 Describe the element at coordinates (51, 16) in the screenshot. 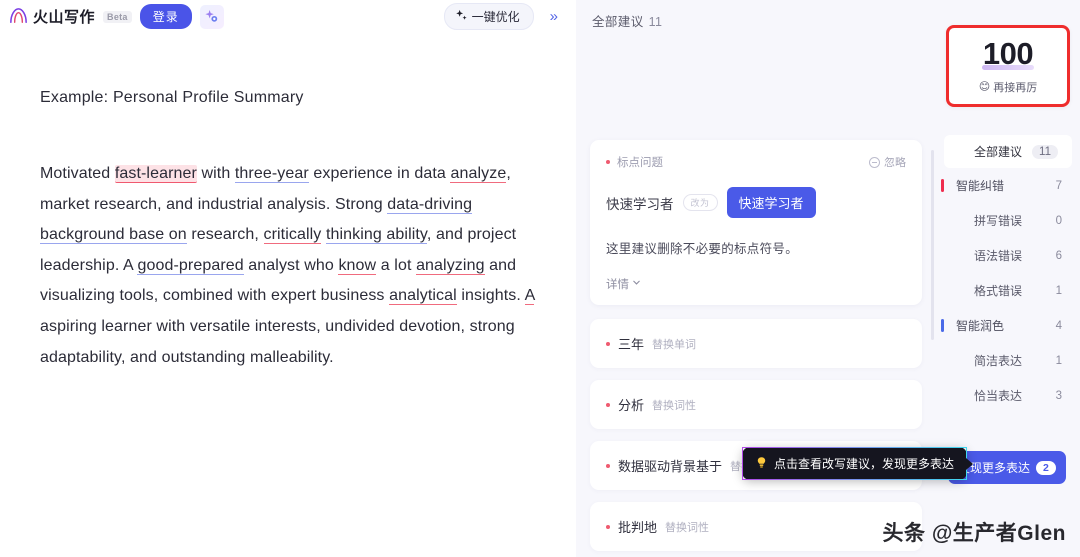

I see `brand-logo: 火山写作` at that location.